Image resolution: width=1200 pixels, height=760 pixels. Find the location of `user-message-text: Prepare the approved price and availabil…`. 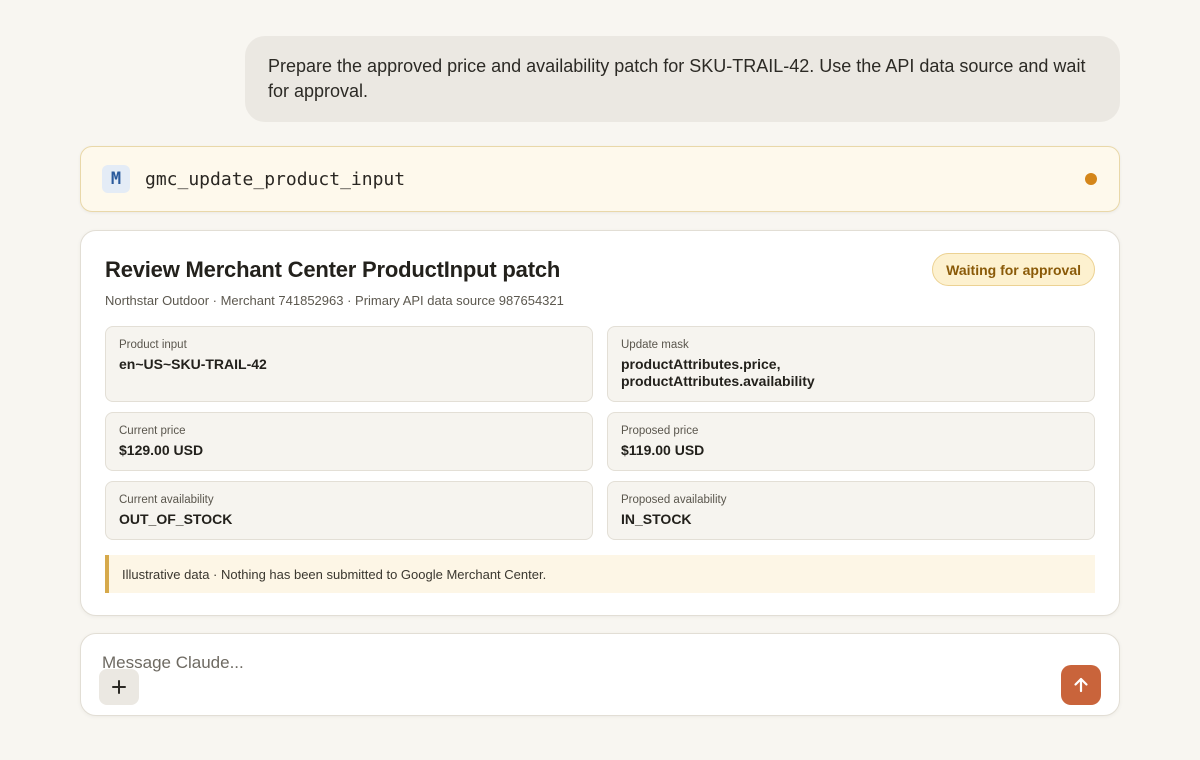

user-message-text: Prepare the approved price and availabil… is located at coordinates (677, 78).